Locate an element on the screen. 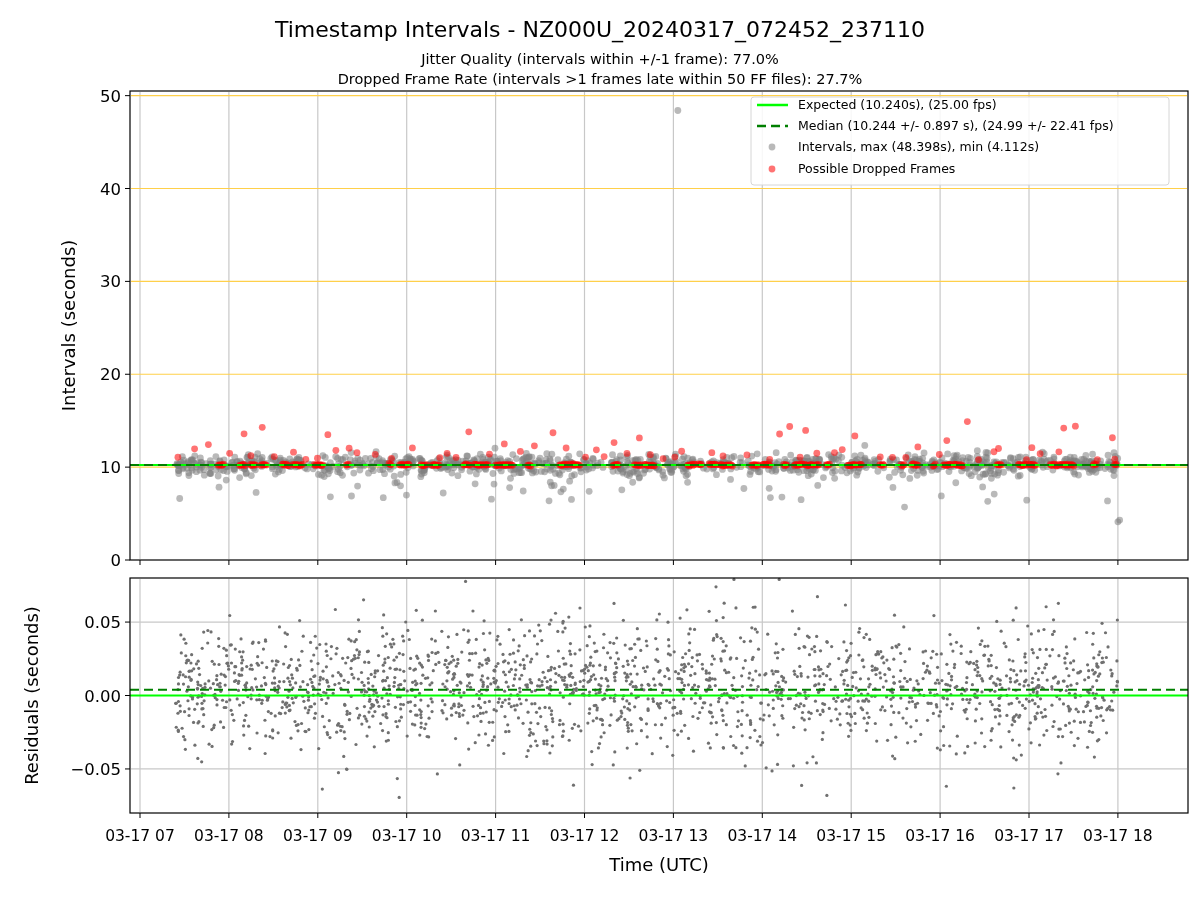 The width and height of the screenshot is (1200, 900). y-tick-label: 40 is located at coordinates (110, 189).